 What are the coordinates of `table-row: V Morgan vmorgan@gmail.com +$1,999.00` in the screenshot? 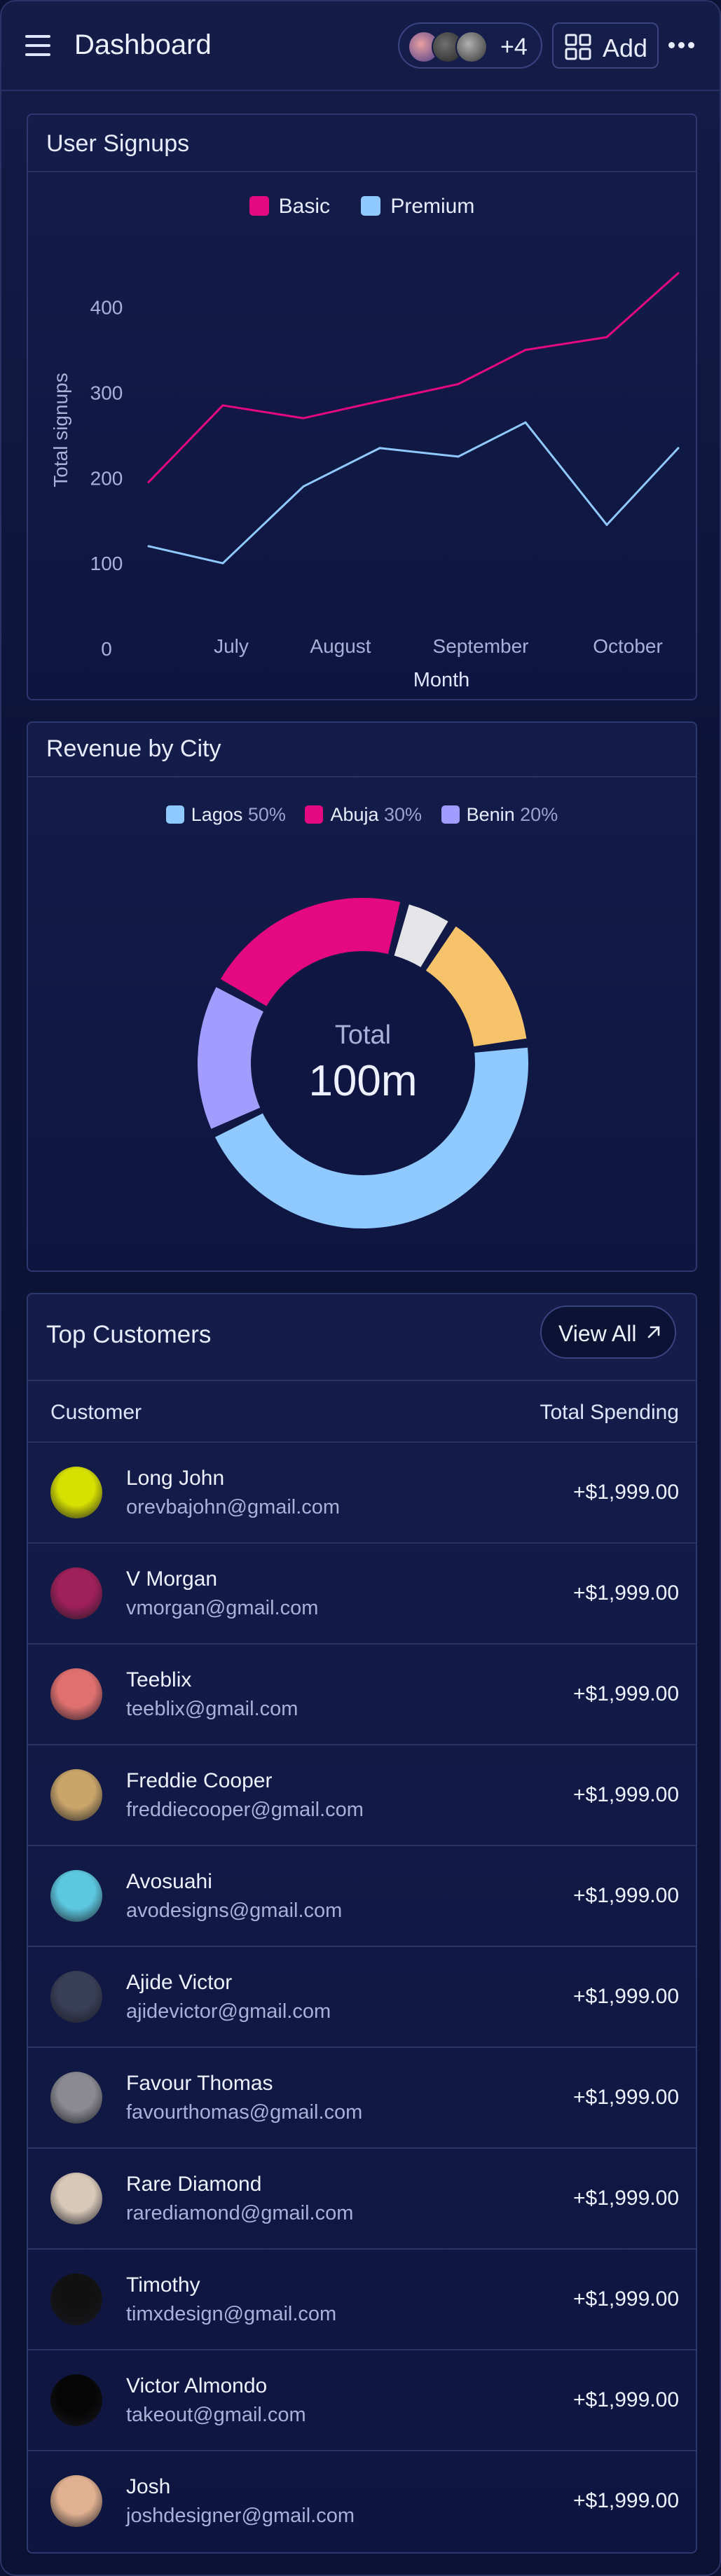 It's located at (362, 1594).